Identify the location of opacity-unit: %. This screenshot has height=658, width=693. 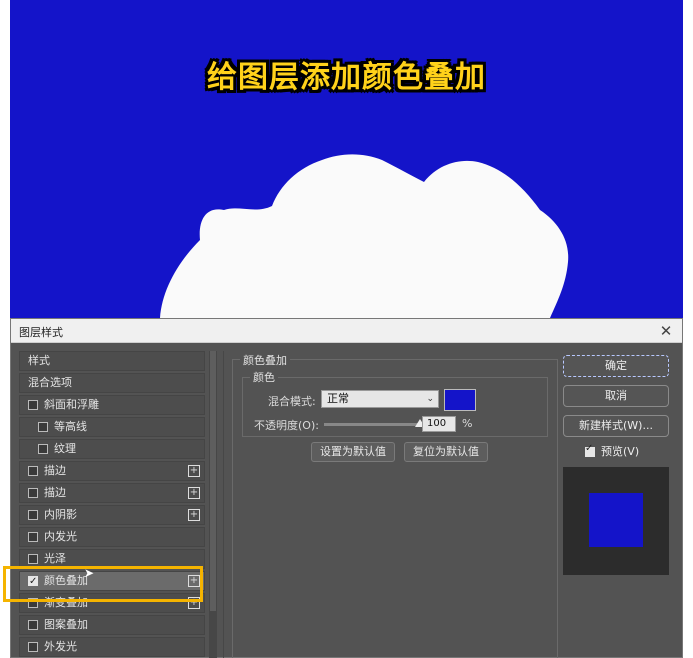
(467, 423).